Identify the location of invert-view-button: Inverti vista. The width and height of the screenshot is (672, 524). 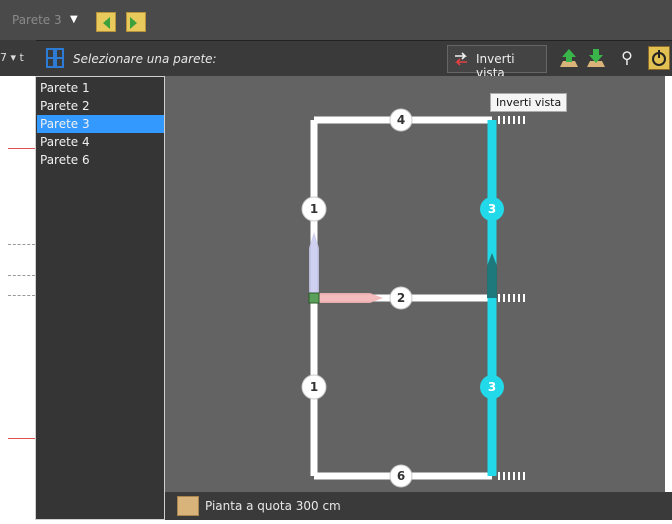
(497, 62).